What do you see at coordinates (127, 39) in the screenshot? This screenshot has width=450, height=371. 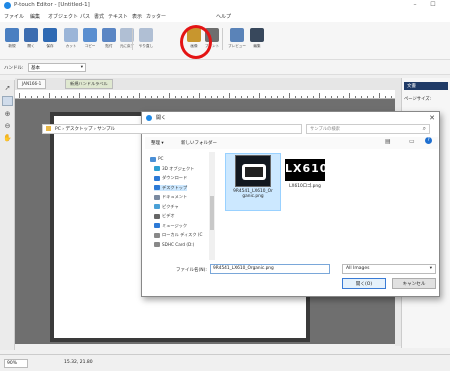 I see `toolbar-button: 元に戻す` at bounding box center [127, 39].